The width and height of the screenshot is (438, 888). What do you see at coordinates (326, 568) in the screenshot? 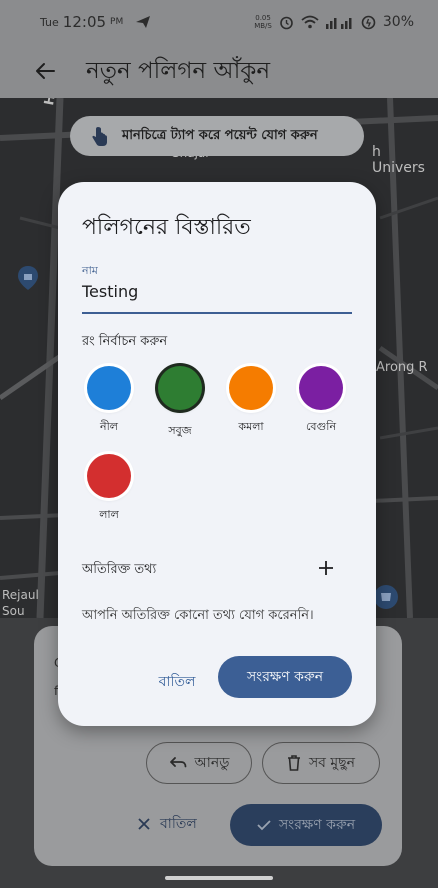
I see `add-icon` at bounding box center [326, 568].